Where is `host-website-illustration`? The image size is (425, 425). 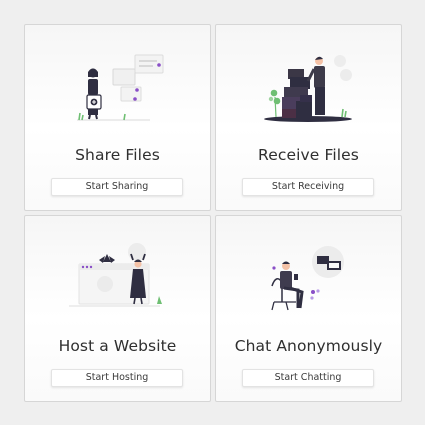
host-website-illustration is located at coordinates (115, 275).